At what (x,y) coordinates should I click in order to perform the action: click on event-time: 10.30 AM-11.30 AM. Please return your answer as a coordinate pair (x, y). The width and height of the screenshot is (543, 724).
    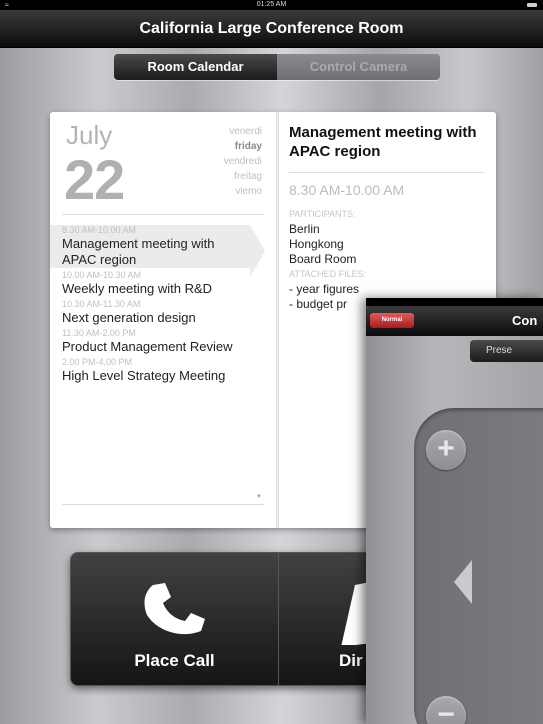
    Looking at the image, I should click on (101, 304).